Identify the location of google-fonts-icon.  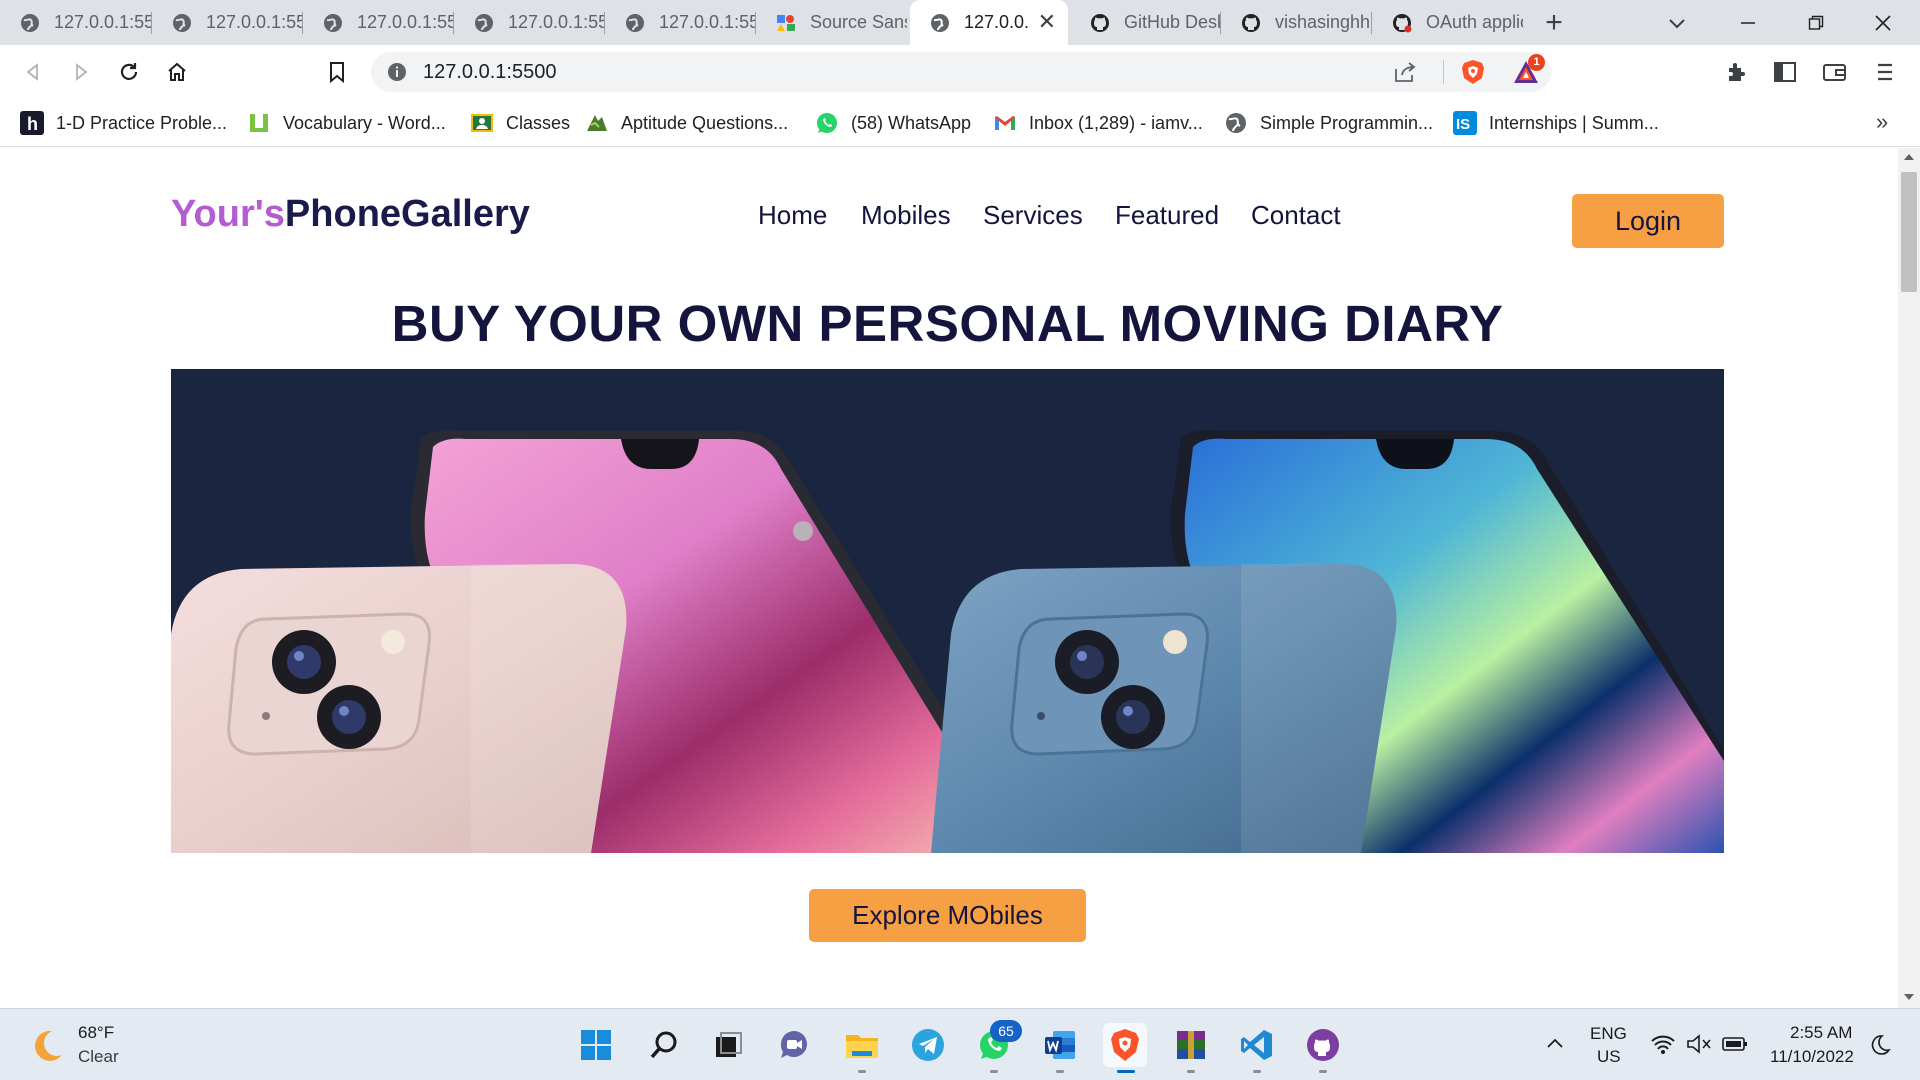
(786, 22).